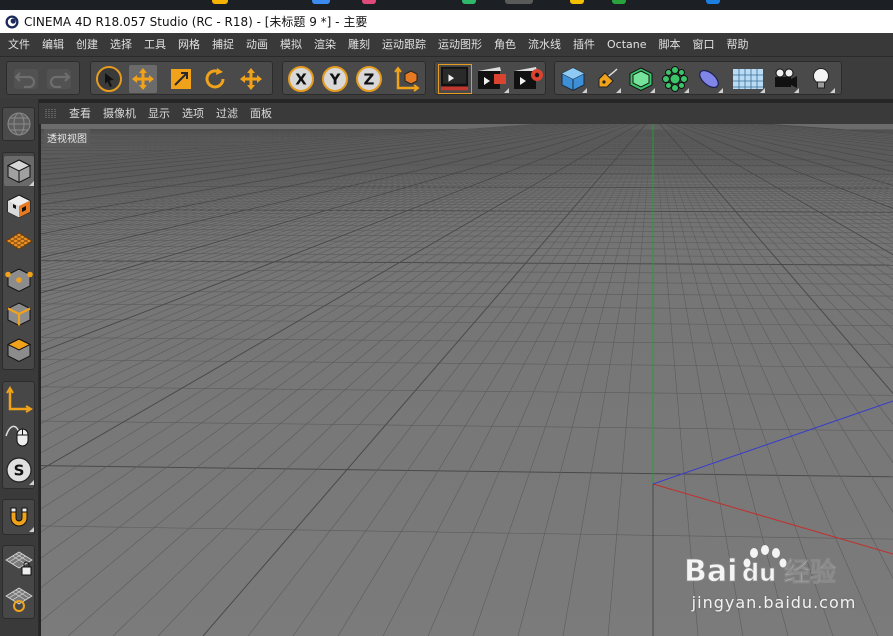  What do you see at coordinates (774, 602) in the screenshot?
I see `watermark-url: jingyan.baidu.com` at bounding box center [774, 602].